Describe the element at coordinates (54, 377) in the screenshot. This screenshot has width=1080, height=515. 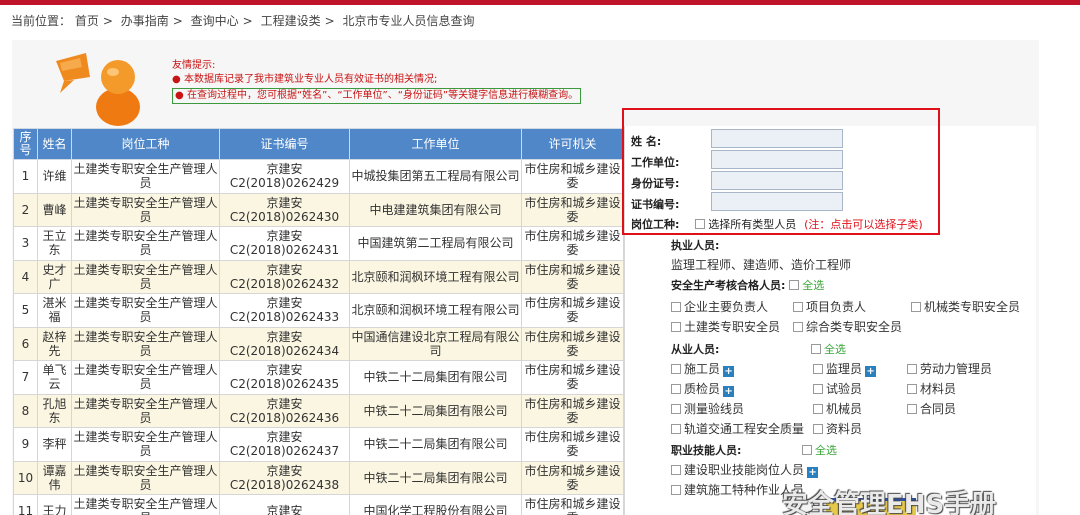
I see `cell-name: 单飞云` at that location.